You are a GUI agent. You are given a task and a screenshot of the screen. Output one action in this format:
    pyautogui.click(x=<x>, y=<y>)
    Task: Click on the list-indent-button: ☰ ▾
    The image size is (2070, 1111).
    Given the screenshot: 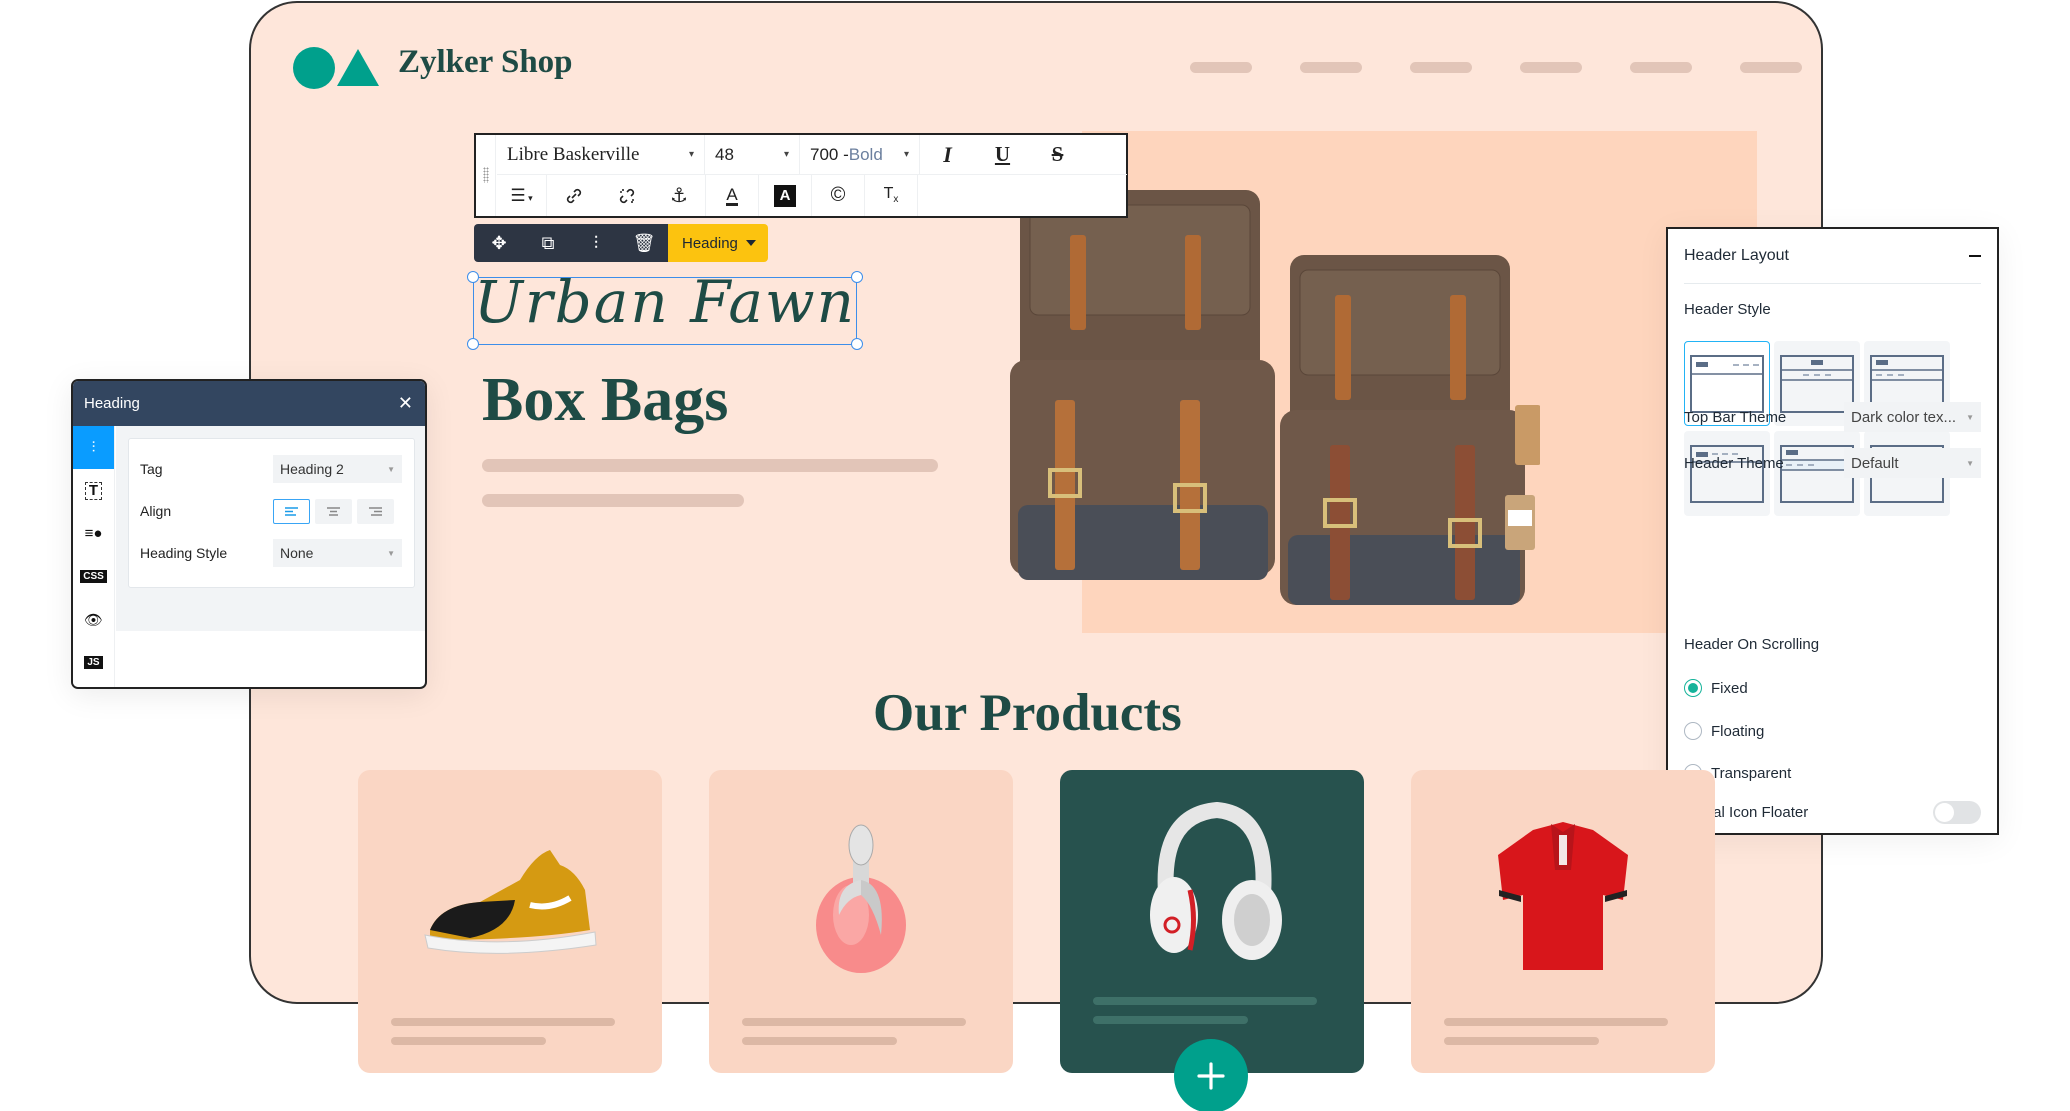 What is the action you would take?
    pyautogui.click(x=522, y=195)
    